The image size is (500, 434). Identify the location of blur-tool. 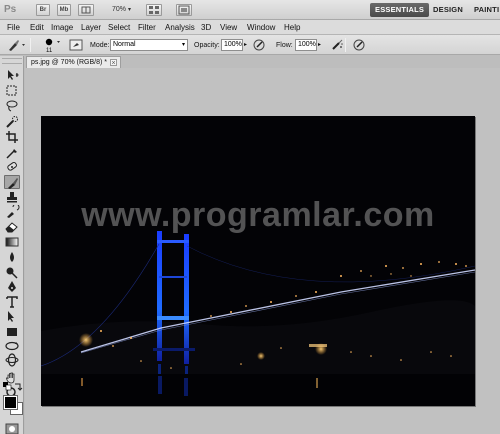
(12, 257).